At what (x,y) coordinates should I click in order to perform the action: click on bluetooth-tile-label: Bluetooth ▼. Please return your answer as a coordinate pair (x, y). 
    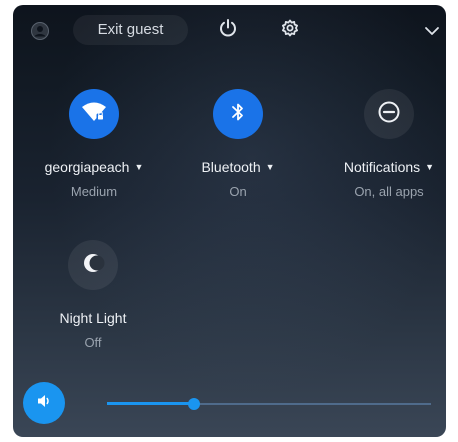
    Looking at the image, I should click on (238, 167).